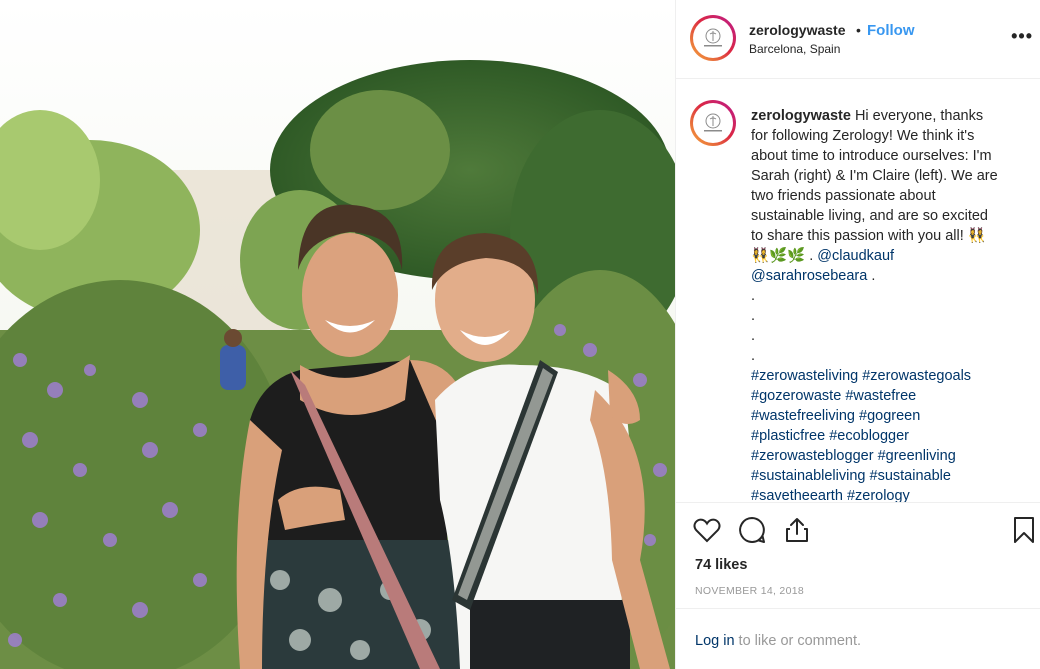 This screenshot has width=1040, height=669. I want to click on hashtag-link: #zerowasteliving, so click(804, 376).